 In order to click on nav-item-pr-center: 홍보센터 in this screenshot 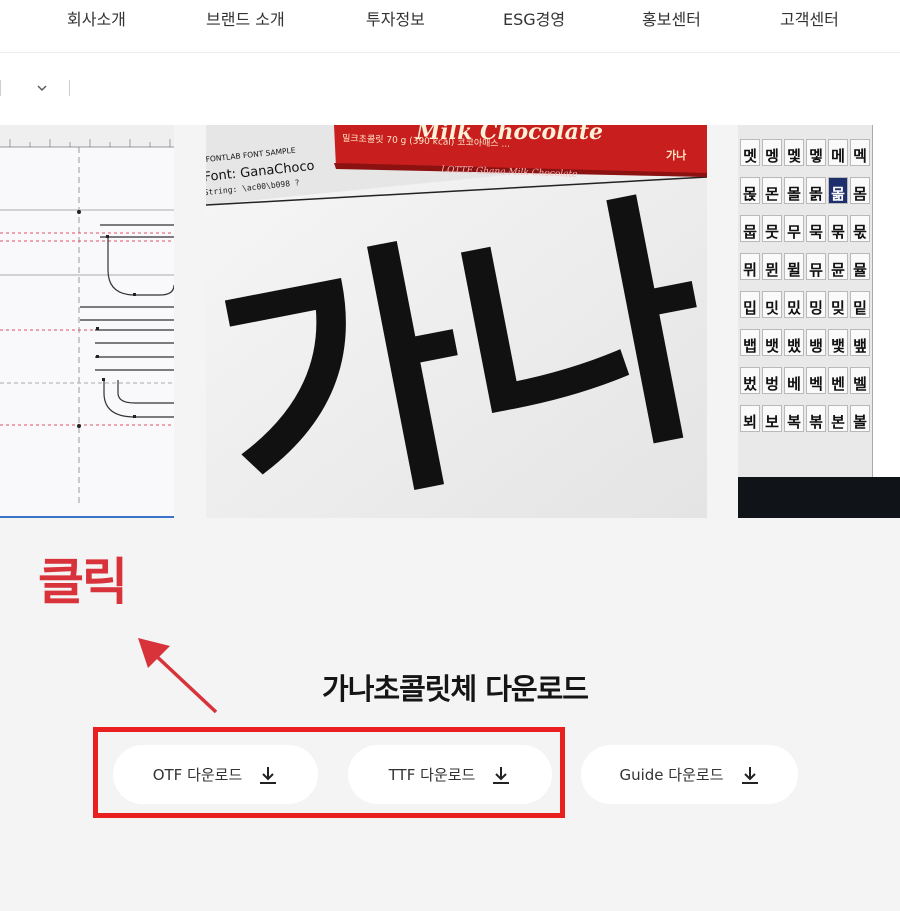, I will do `click(671, 18)`.